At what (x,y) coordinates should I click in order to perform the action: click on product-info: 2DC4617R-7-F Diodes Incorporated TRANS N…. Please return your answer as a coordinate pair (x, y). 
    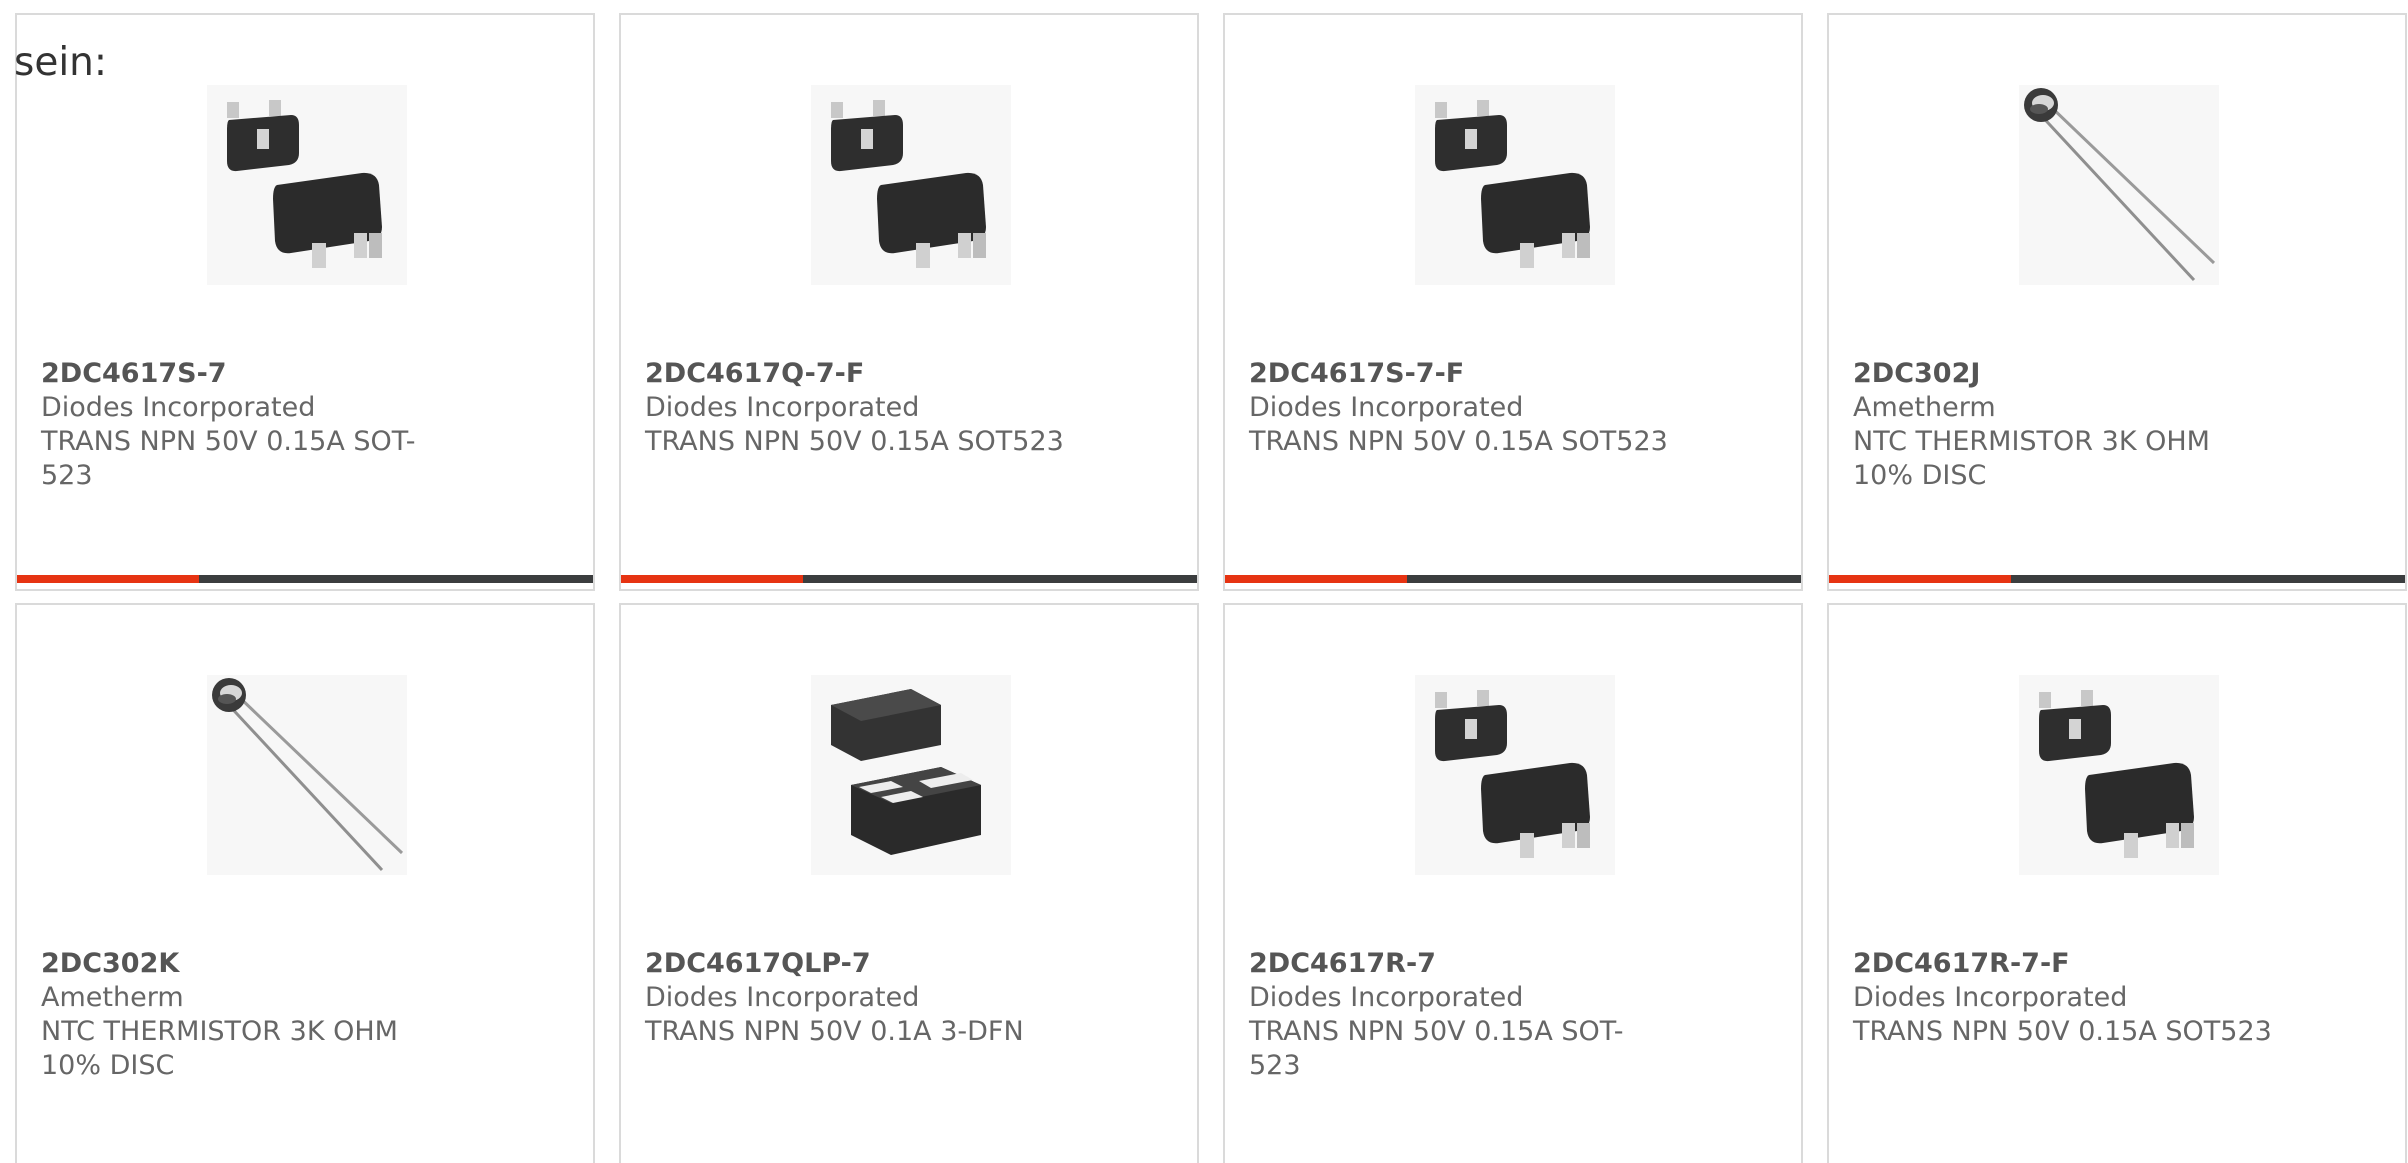
    Looking at the image, I should click on (2063, 998).